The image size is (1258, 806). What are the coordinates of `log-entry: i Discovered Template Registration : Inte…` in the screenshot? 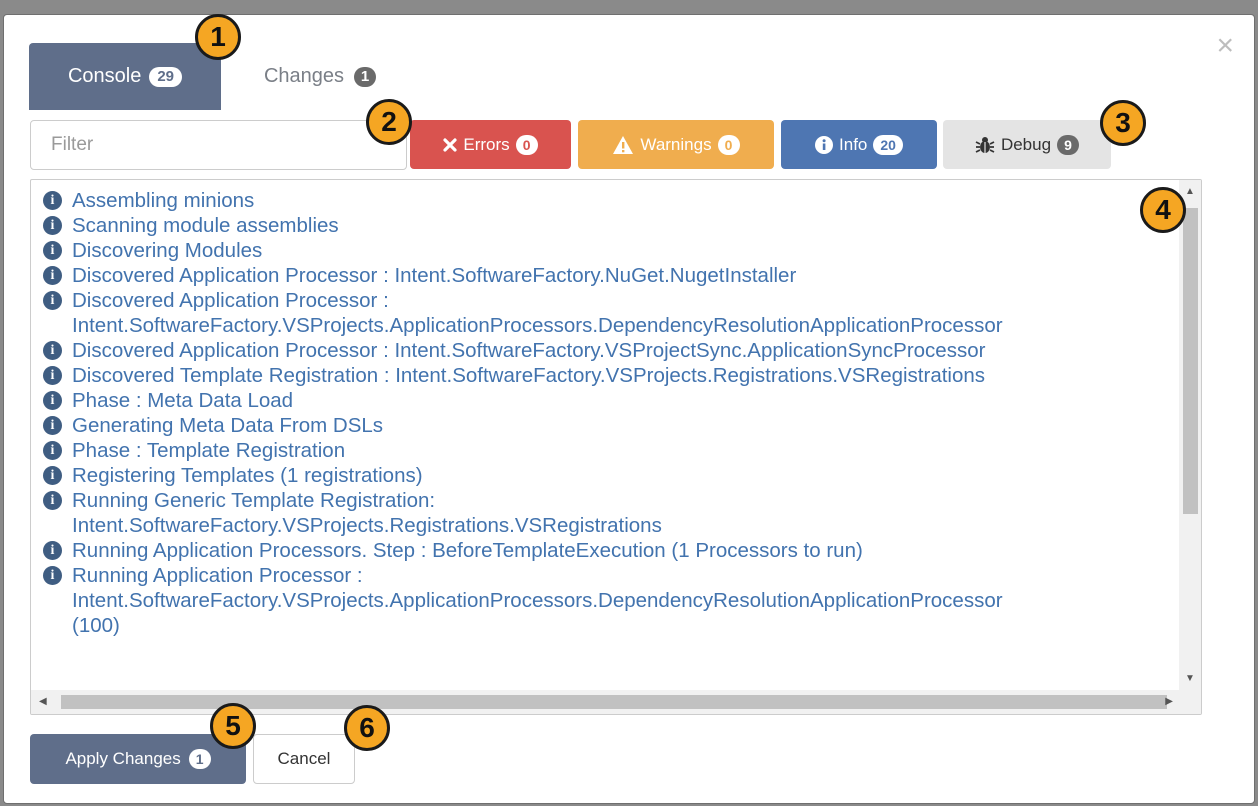 It's located at (622, 375).